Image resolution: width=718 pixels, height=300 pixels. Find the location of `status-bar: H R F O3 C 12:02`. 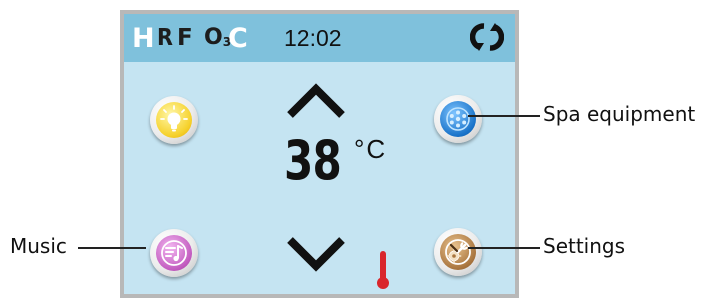

status-bar: H R F O3 C 12:02 is located at coordinates (319, 38).